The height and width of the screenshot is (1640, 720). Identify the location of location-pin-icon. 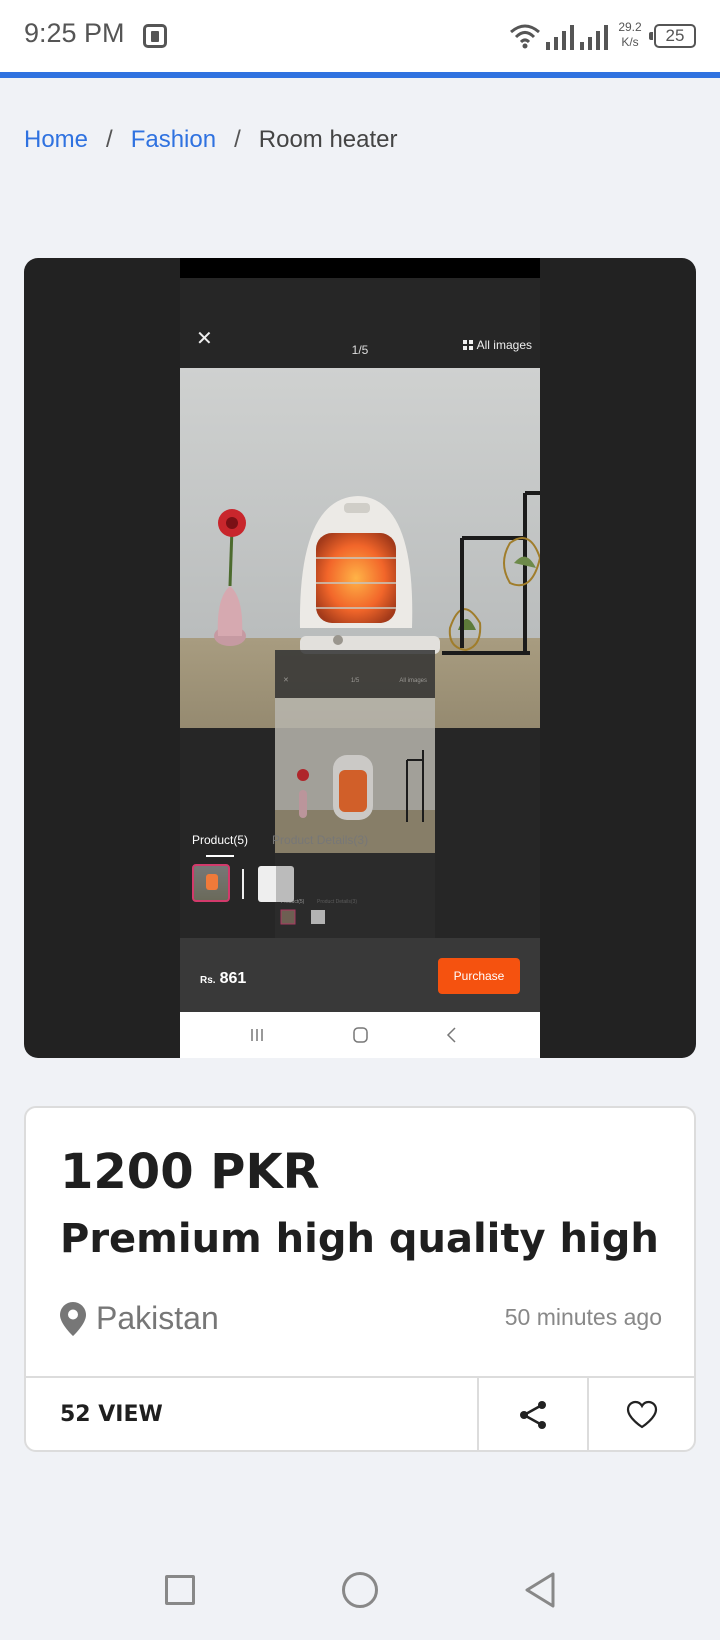
(73, 1318).